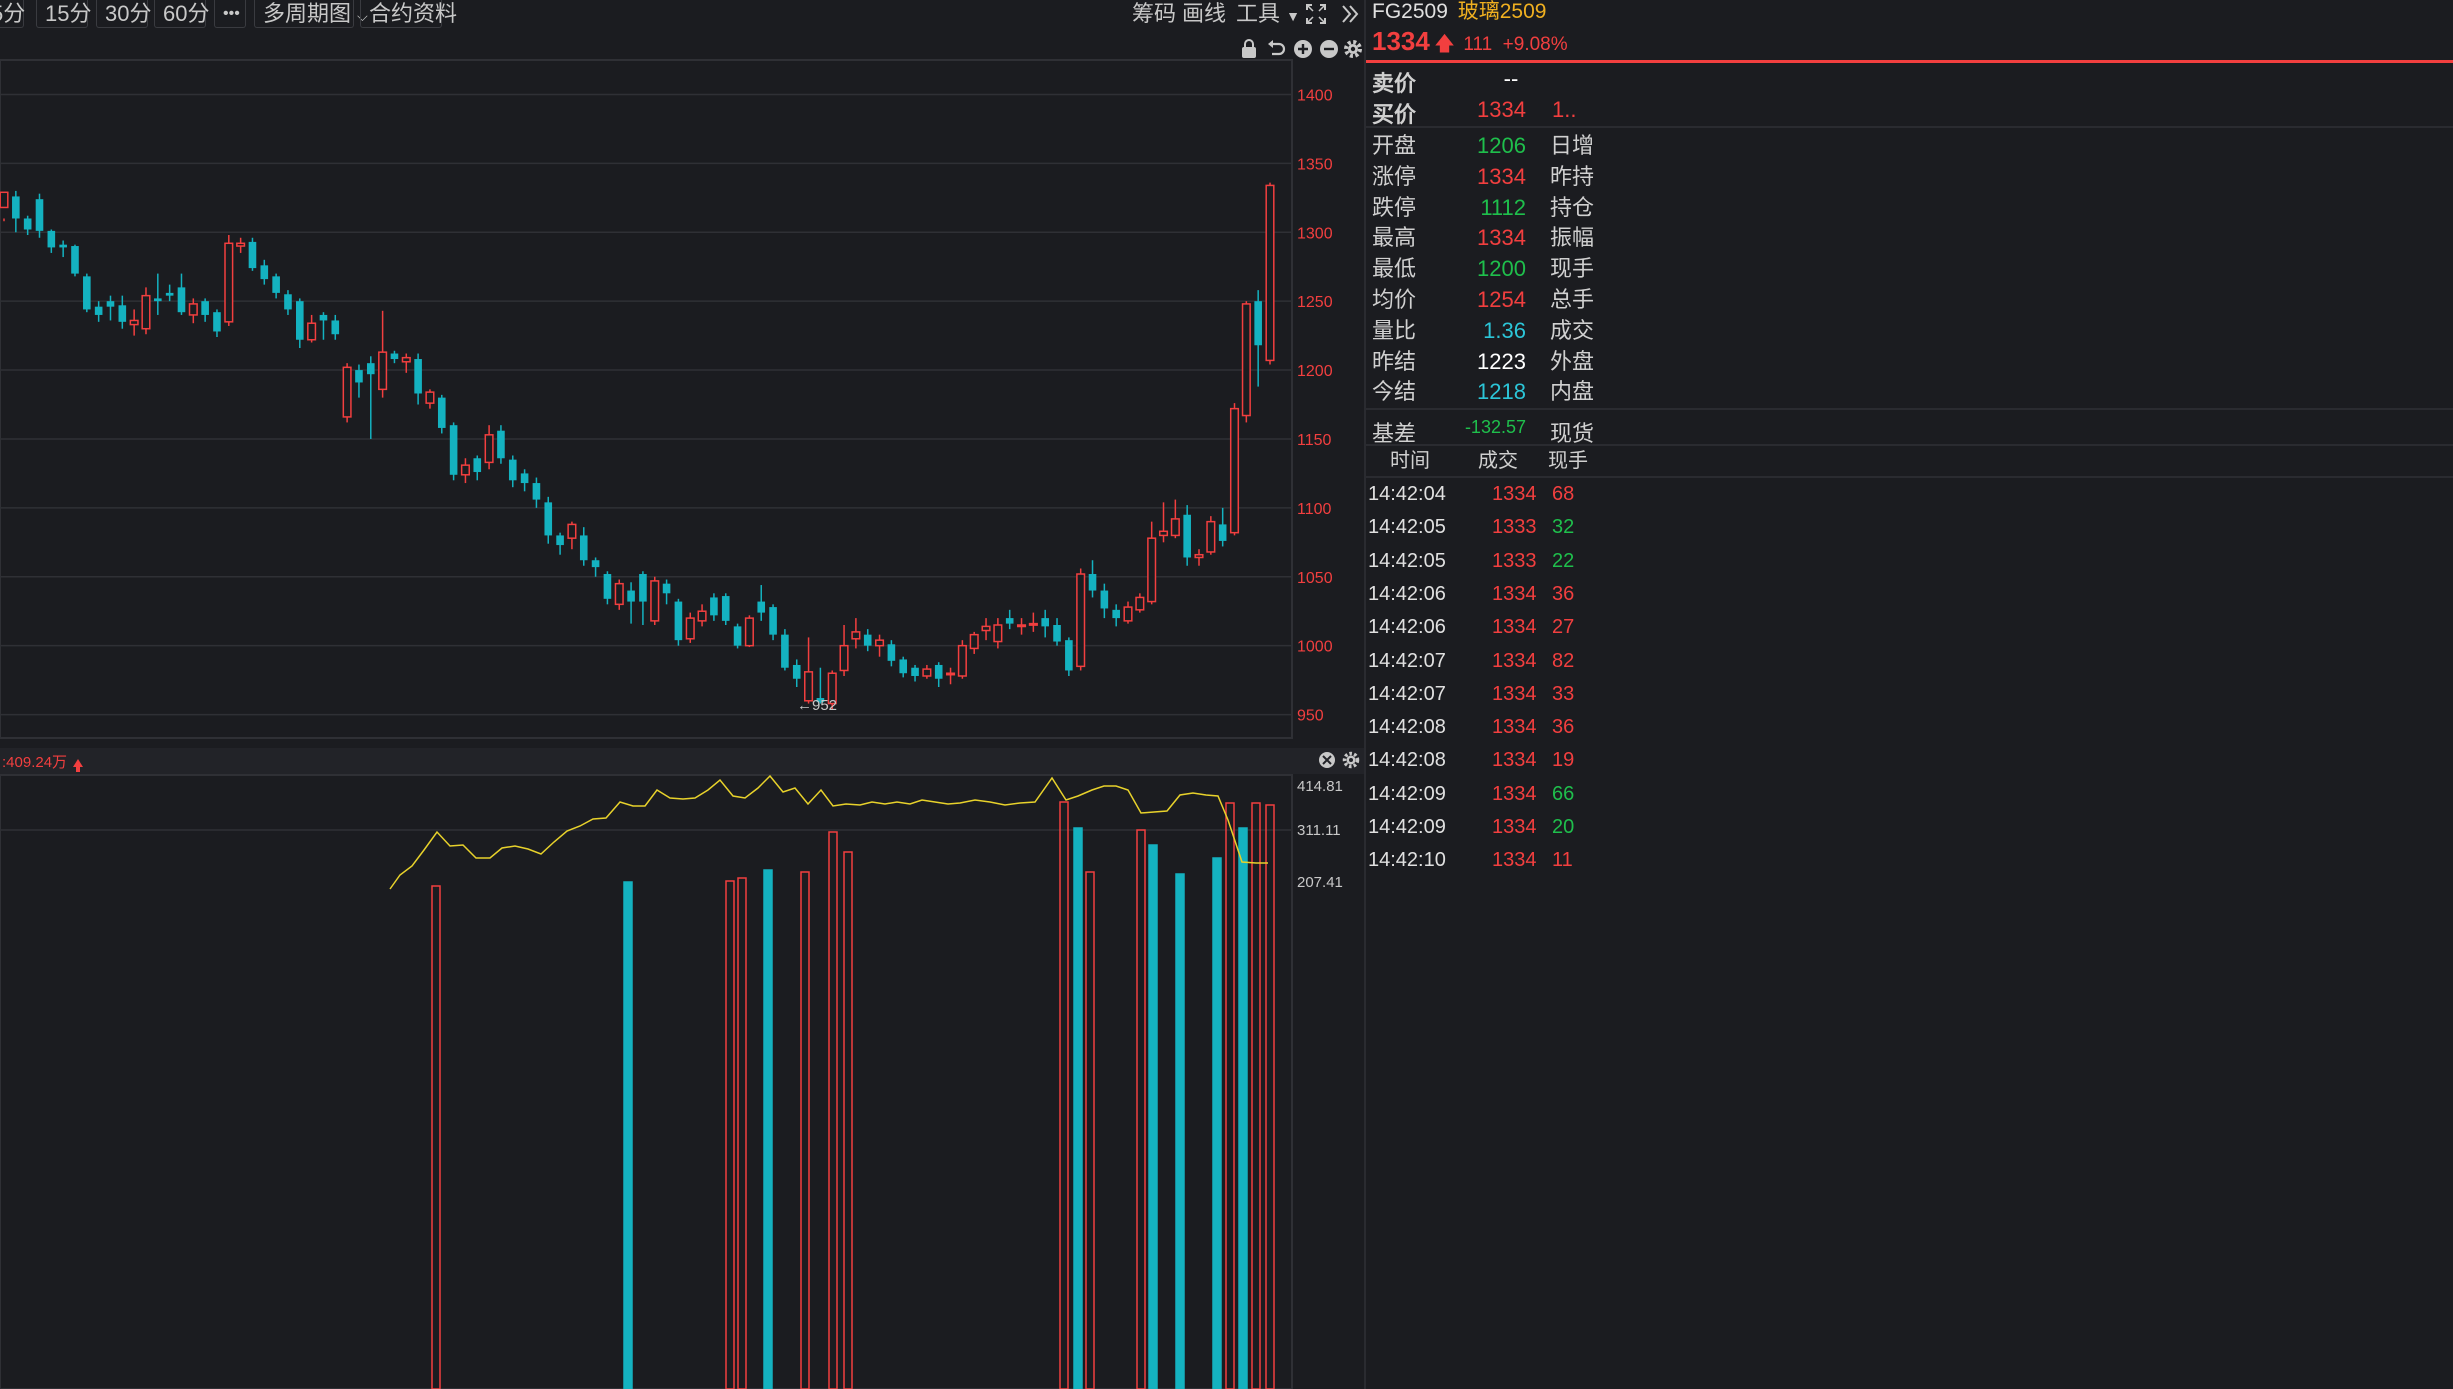  I want to click on stat-row: 开盘 1206 日增, so click(1909, 146).